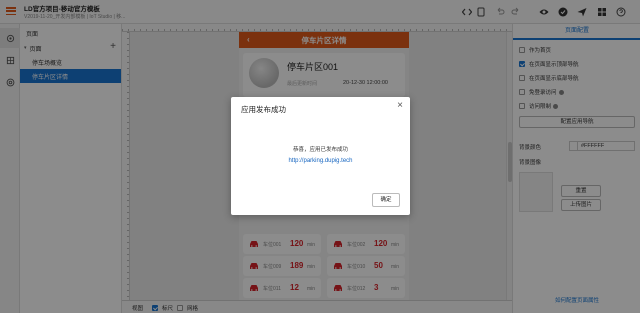 The width and height of the screenshot is (640, 313). I want to click on published-url-link: http://parking.dupig.tech, so click(320, 161).